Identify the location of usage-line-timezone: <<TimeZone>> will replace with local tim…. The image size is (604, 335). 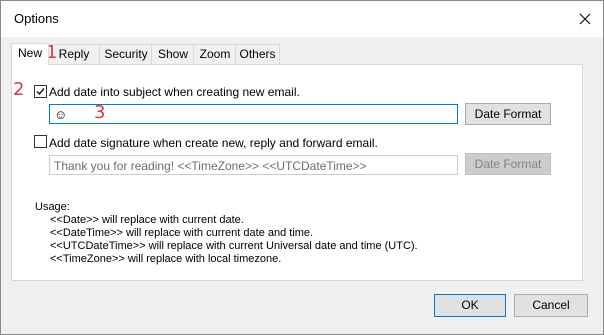
(166, 259).